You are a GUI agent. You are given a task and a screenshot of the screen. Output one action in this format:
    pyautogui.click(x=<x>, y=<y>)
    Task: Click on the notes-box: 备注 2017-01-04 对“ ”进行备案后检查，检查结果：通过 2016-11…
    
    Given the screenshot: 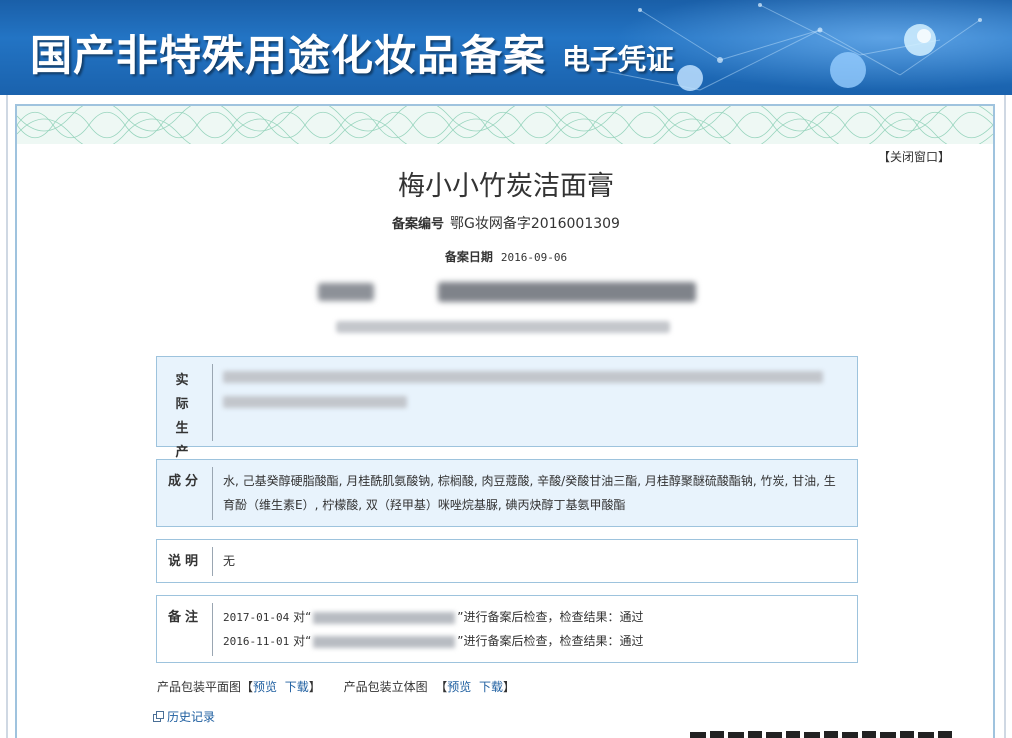 What is the action you would take?
    pyautogui.click(x=507, y=629)
    